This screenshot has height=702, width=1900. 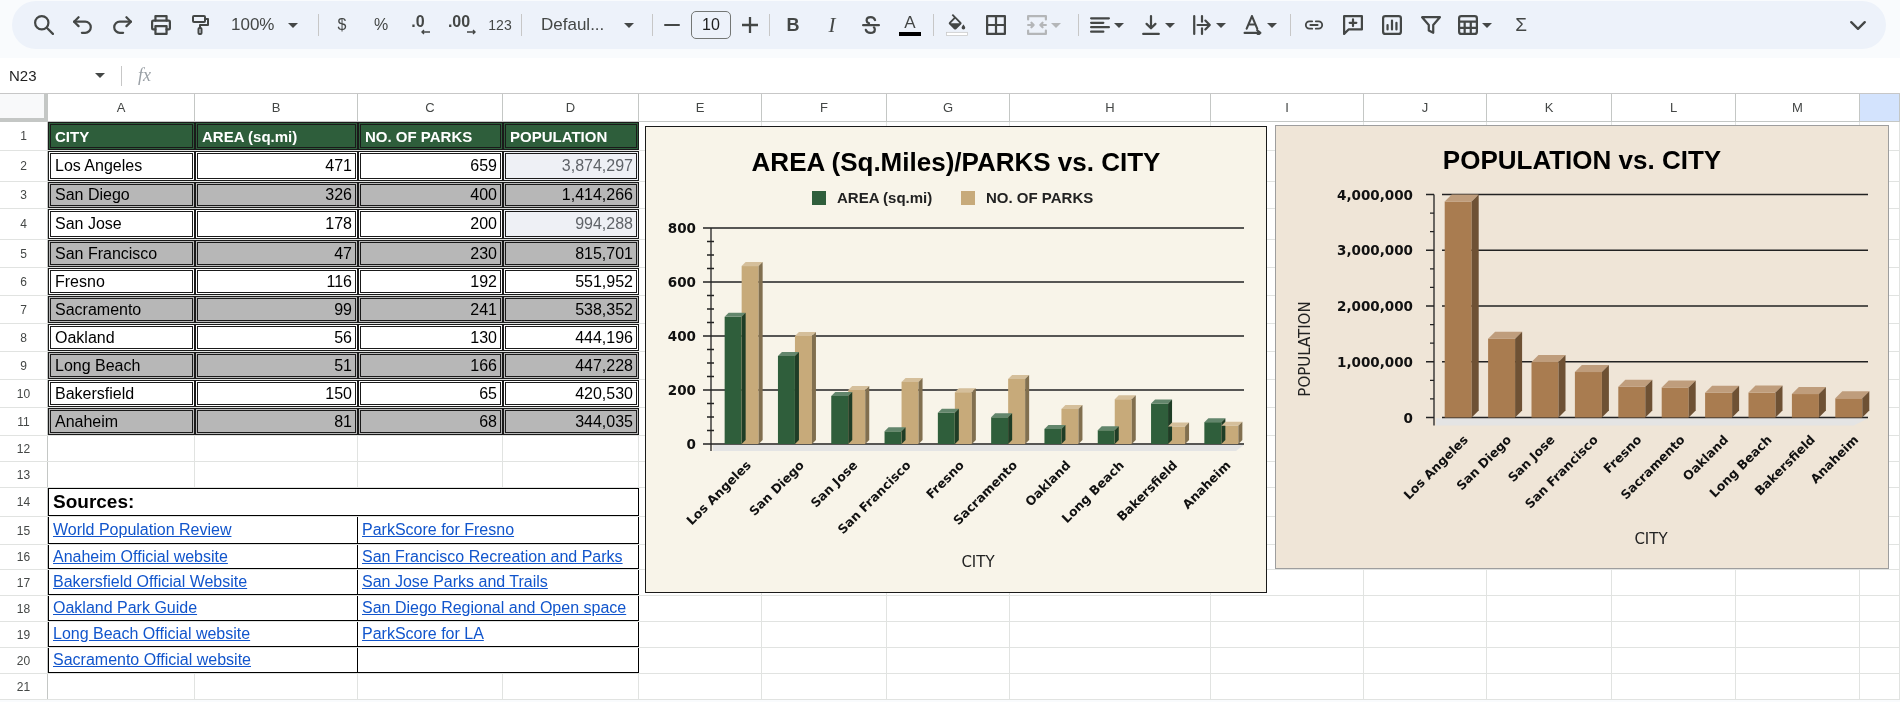 What do you see at coordinates (421, 25) in the screenshot?
I see `decrease-decimal-button: .0` at bounding box center [421, 25].